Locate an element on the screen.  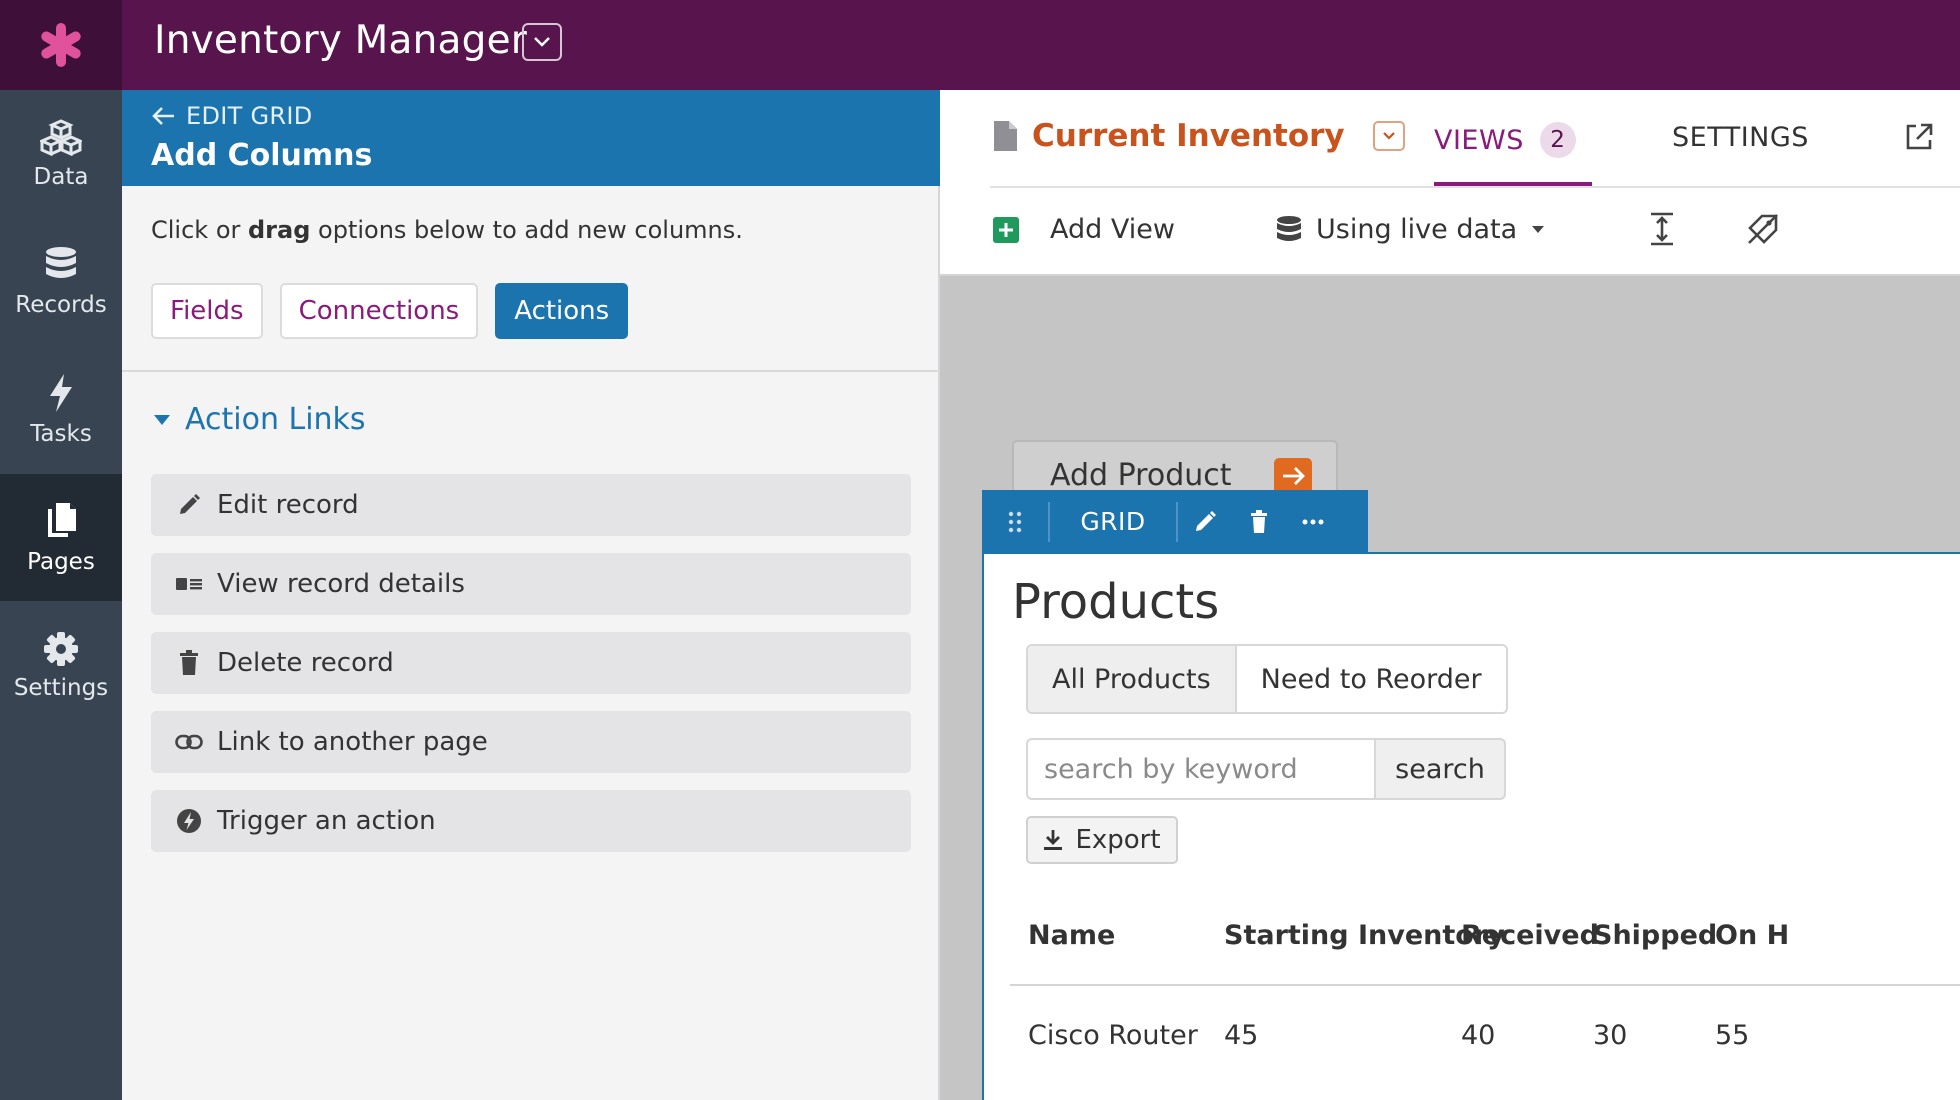
delete-view-icon is located at coordinates (1259, 521).